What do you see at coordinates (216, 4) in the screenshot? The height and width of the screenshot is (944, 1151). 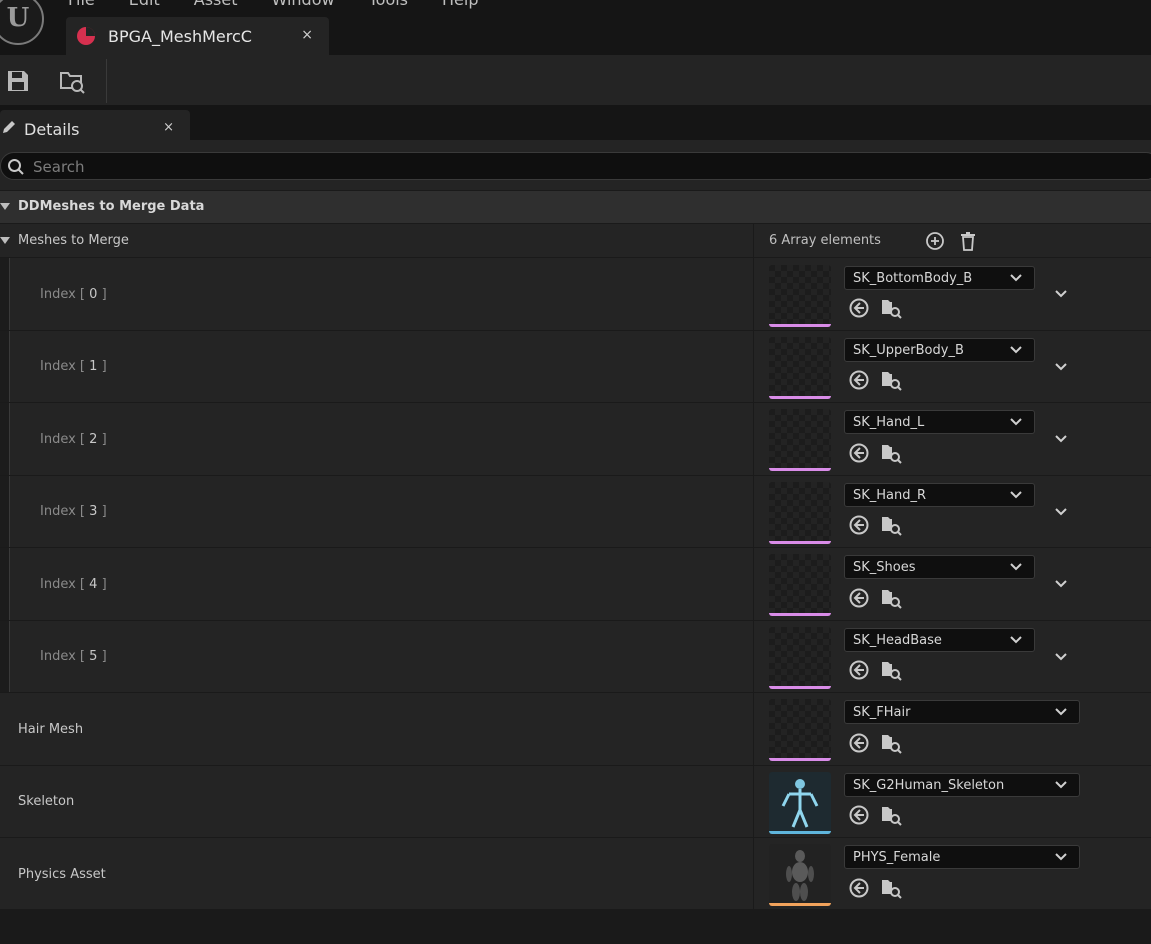 I see `menu-asset: Asset` at bounding box center [216, 4].